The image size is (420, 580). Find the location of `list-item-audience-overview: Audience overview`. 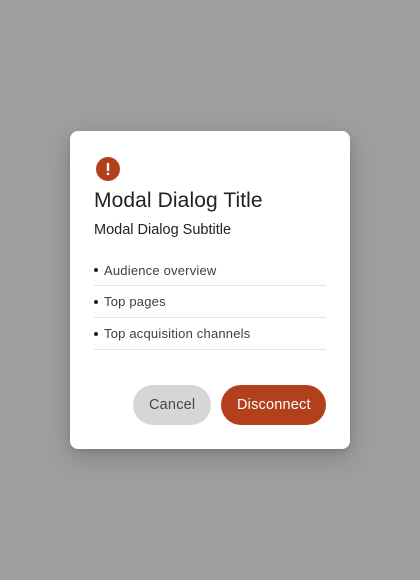

list-item-audience-overview: Audience overview is located at coordinates (210, 270).